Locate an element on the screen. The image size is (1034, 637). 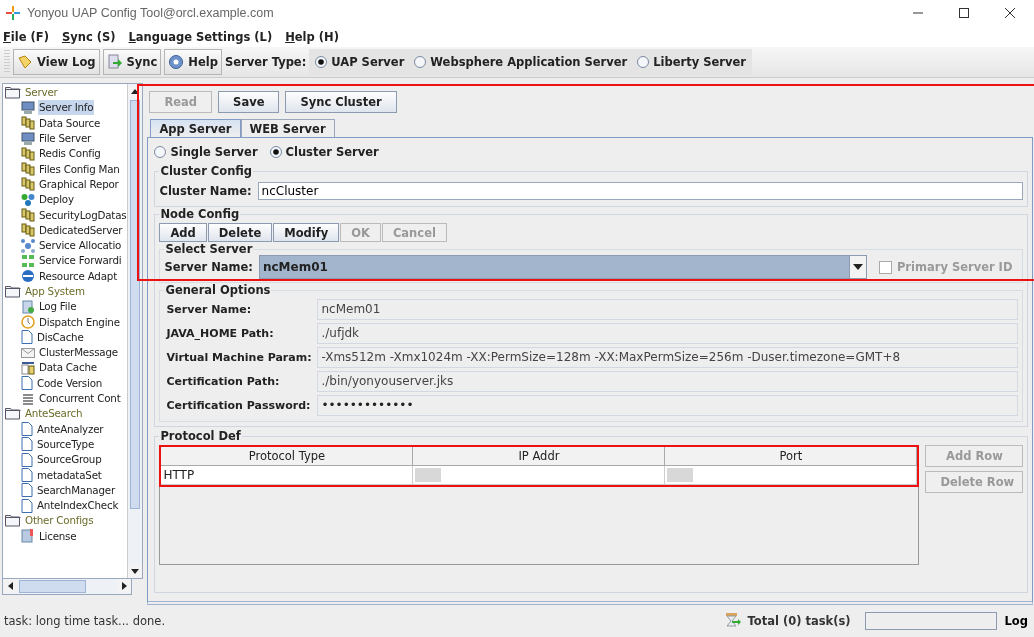
vertical-scrollbar is located at coordinates (135, 331).